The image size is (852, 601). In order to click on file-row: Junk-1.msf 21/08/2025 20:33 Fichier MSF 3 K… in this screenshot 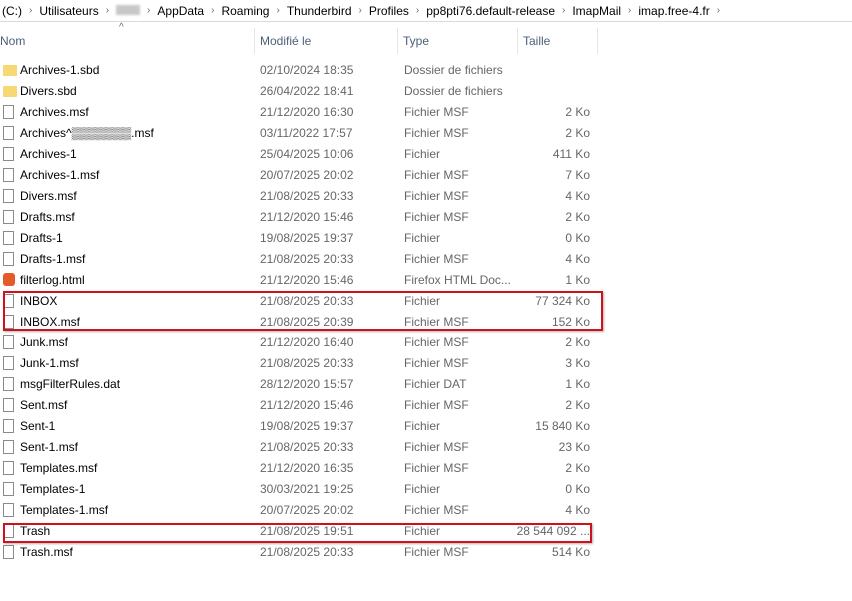, I will do `click(300, 363)`.